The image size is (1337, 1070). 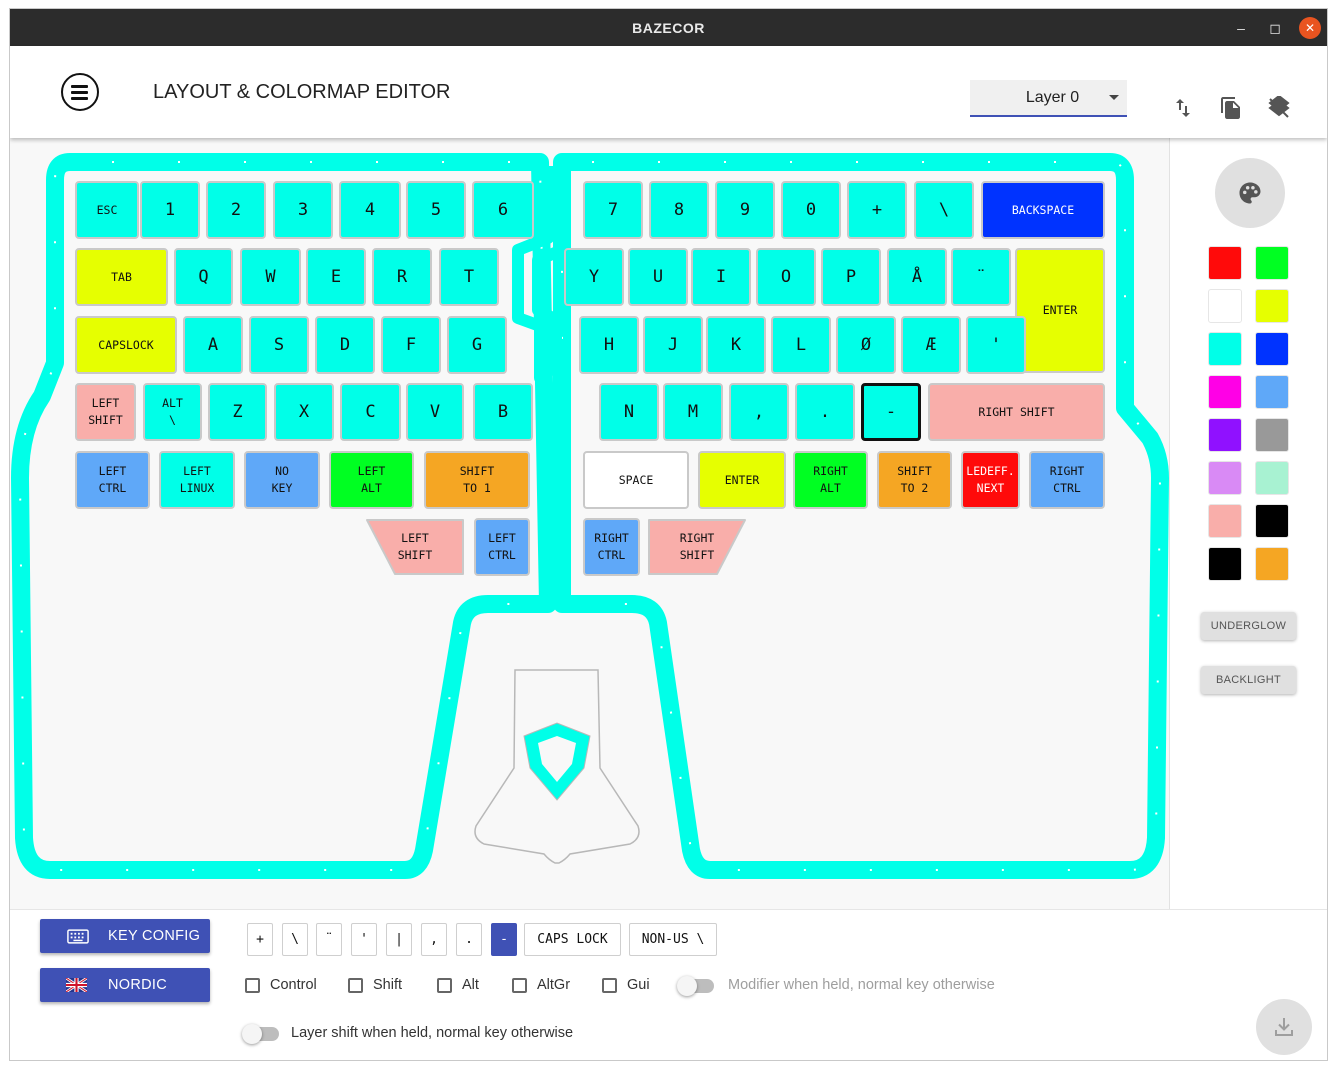 I want to click on key-space: SPACE, so click(x=636, y=480).